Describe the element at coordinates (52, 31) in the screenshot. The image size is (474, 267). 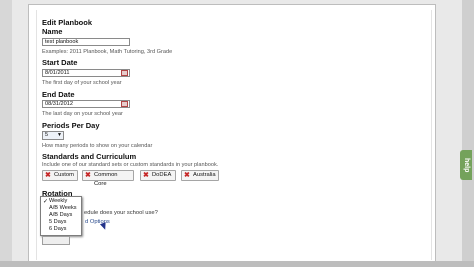
I see `name-label: Name` at that location.